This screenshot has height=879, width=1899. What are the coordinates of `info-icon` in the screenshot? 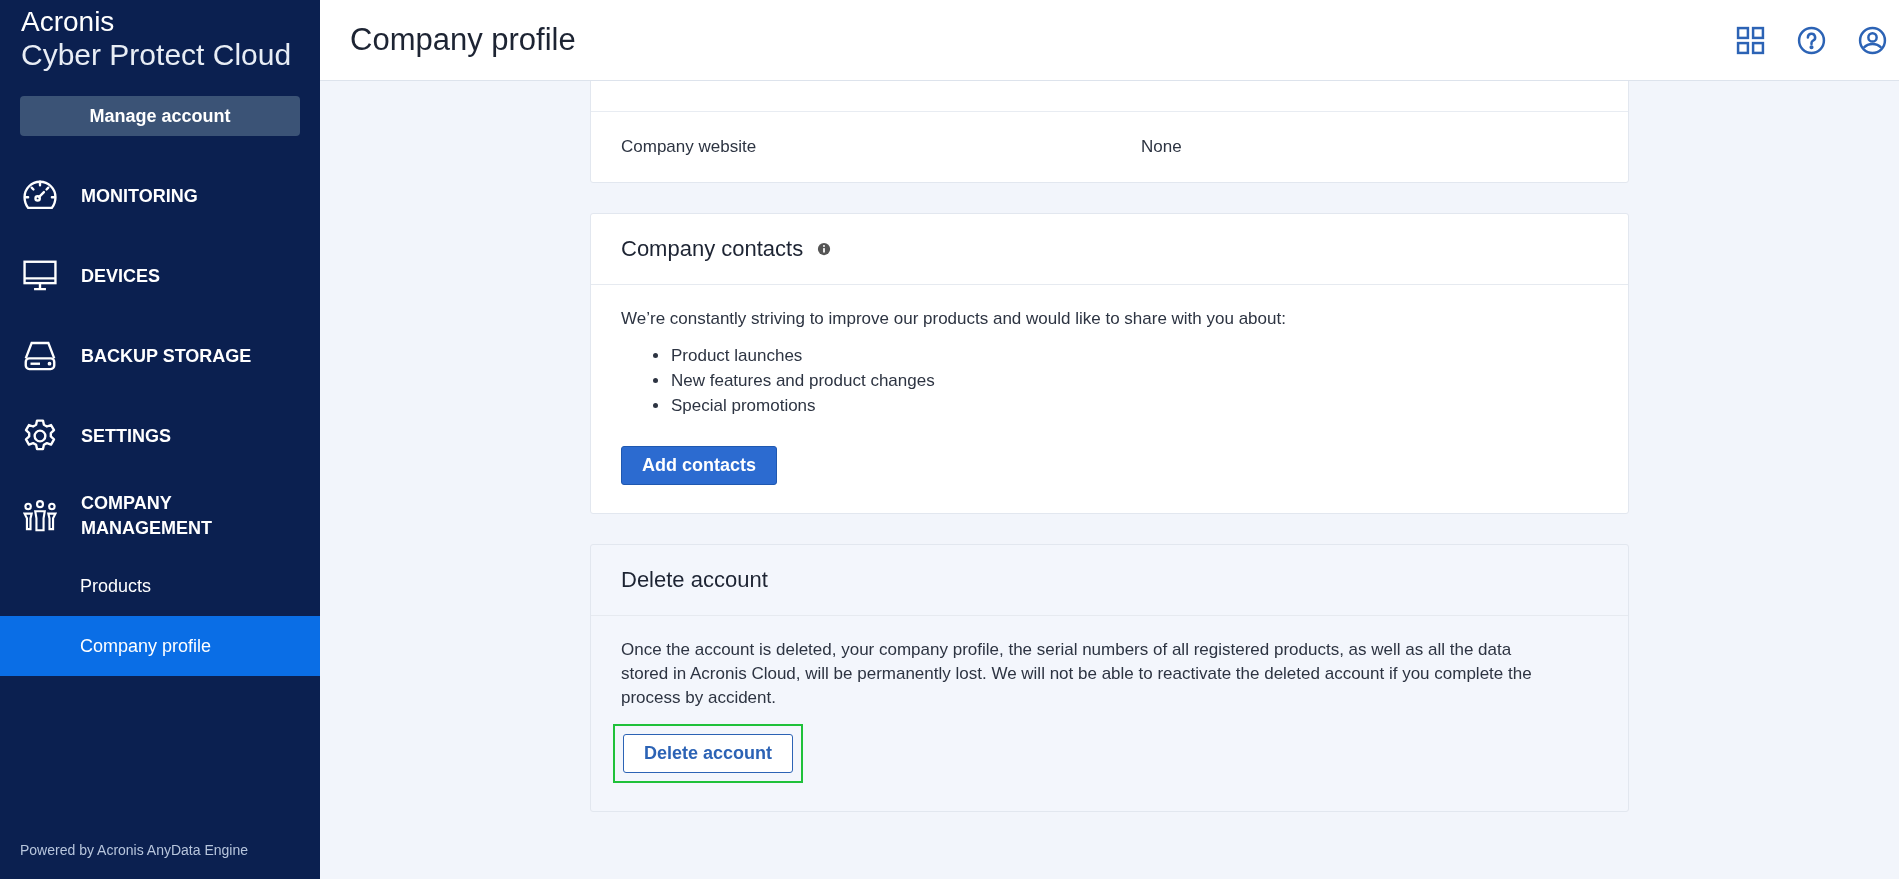 It's located at (824, 249).